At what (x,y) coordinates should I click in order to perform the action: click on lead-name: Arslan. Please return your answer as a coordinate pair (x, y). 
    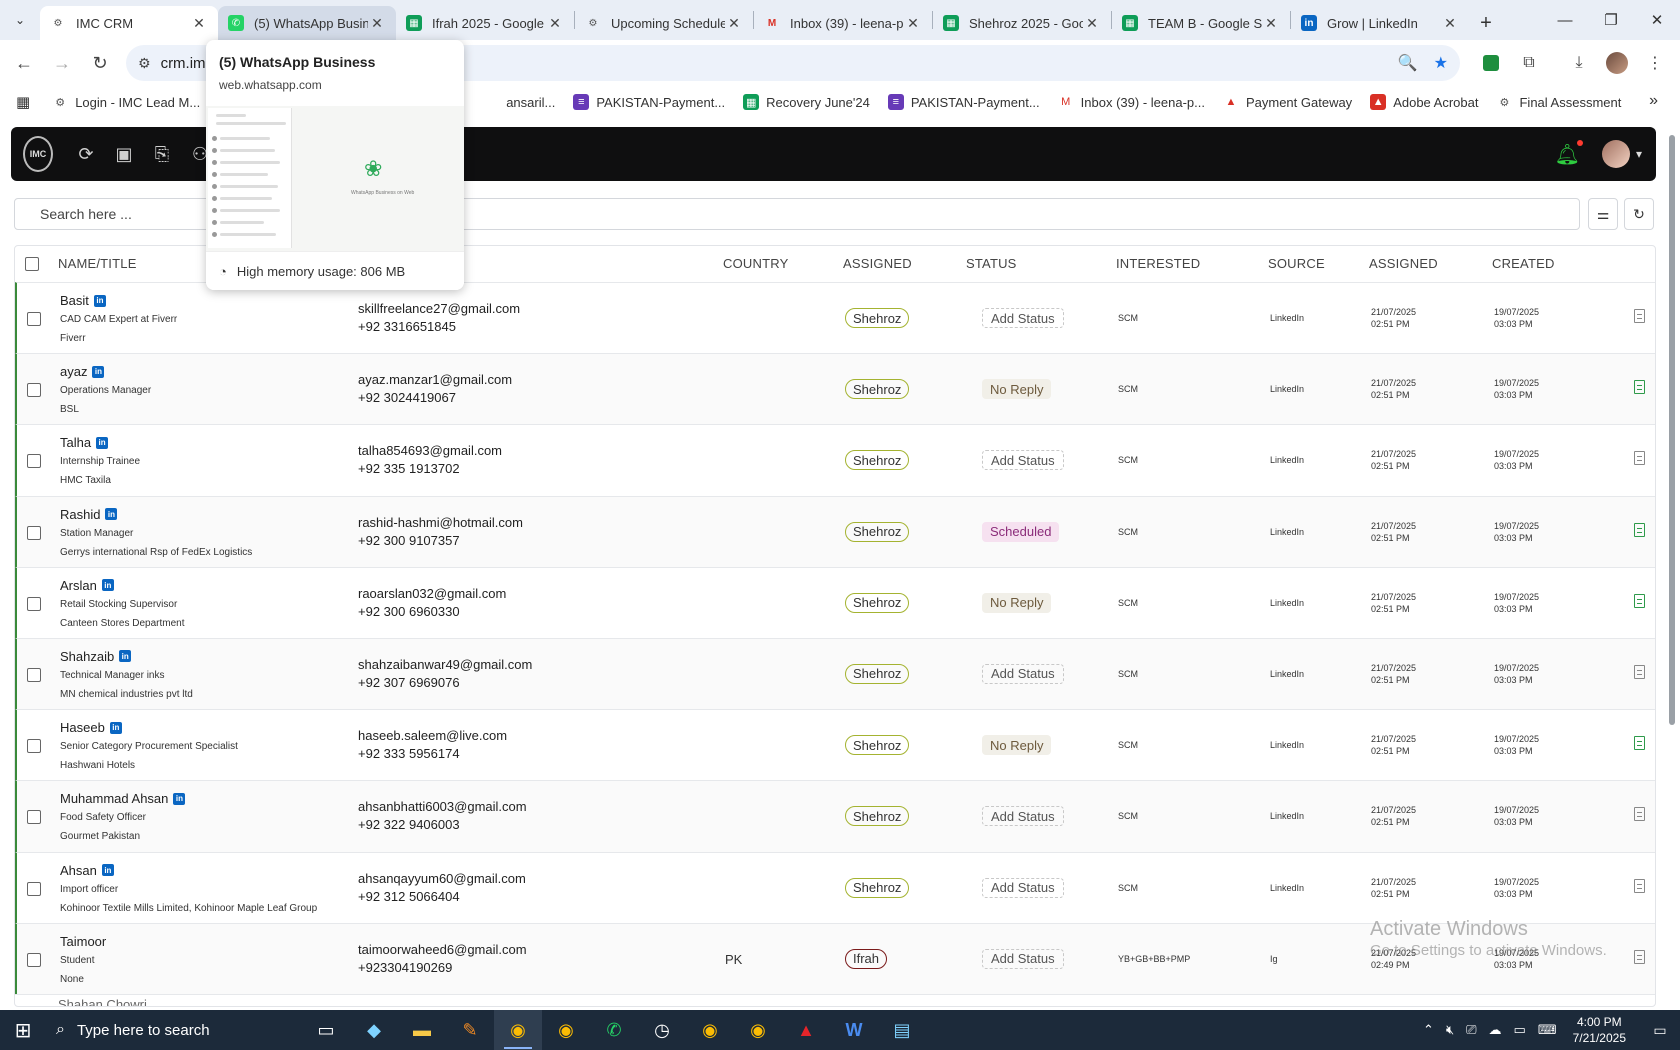
    Looking at the image, I should click on (78, 585).